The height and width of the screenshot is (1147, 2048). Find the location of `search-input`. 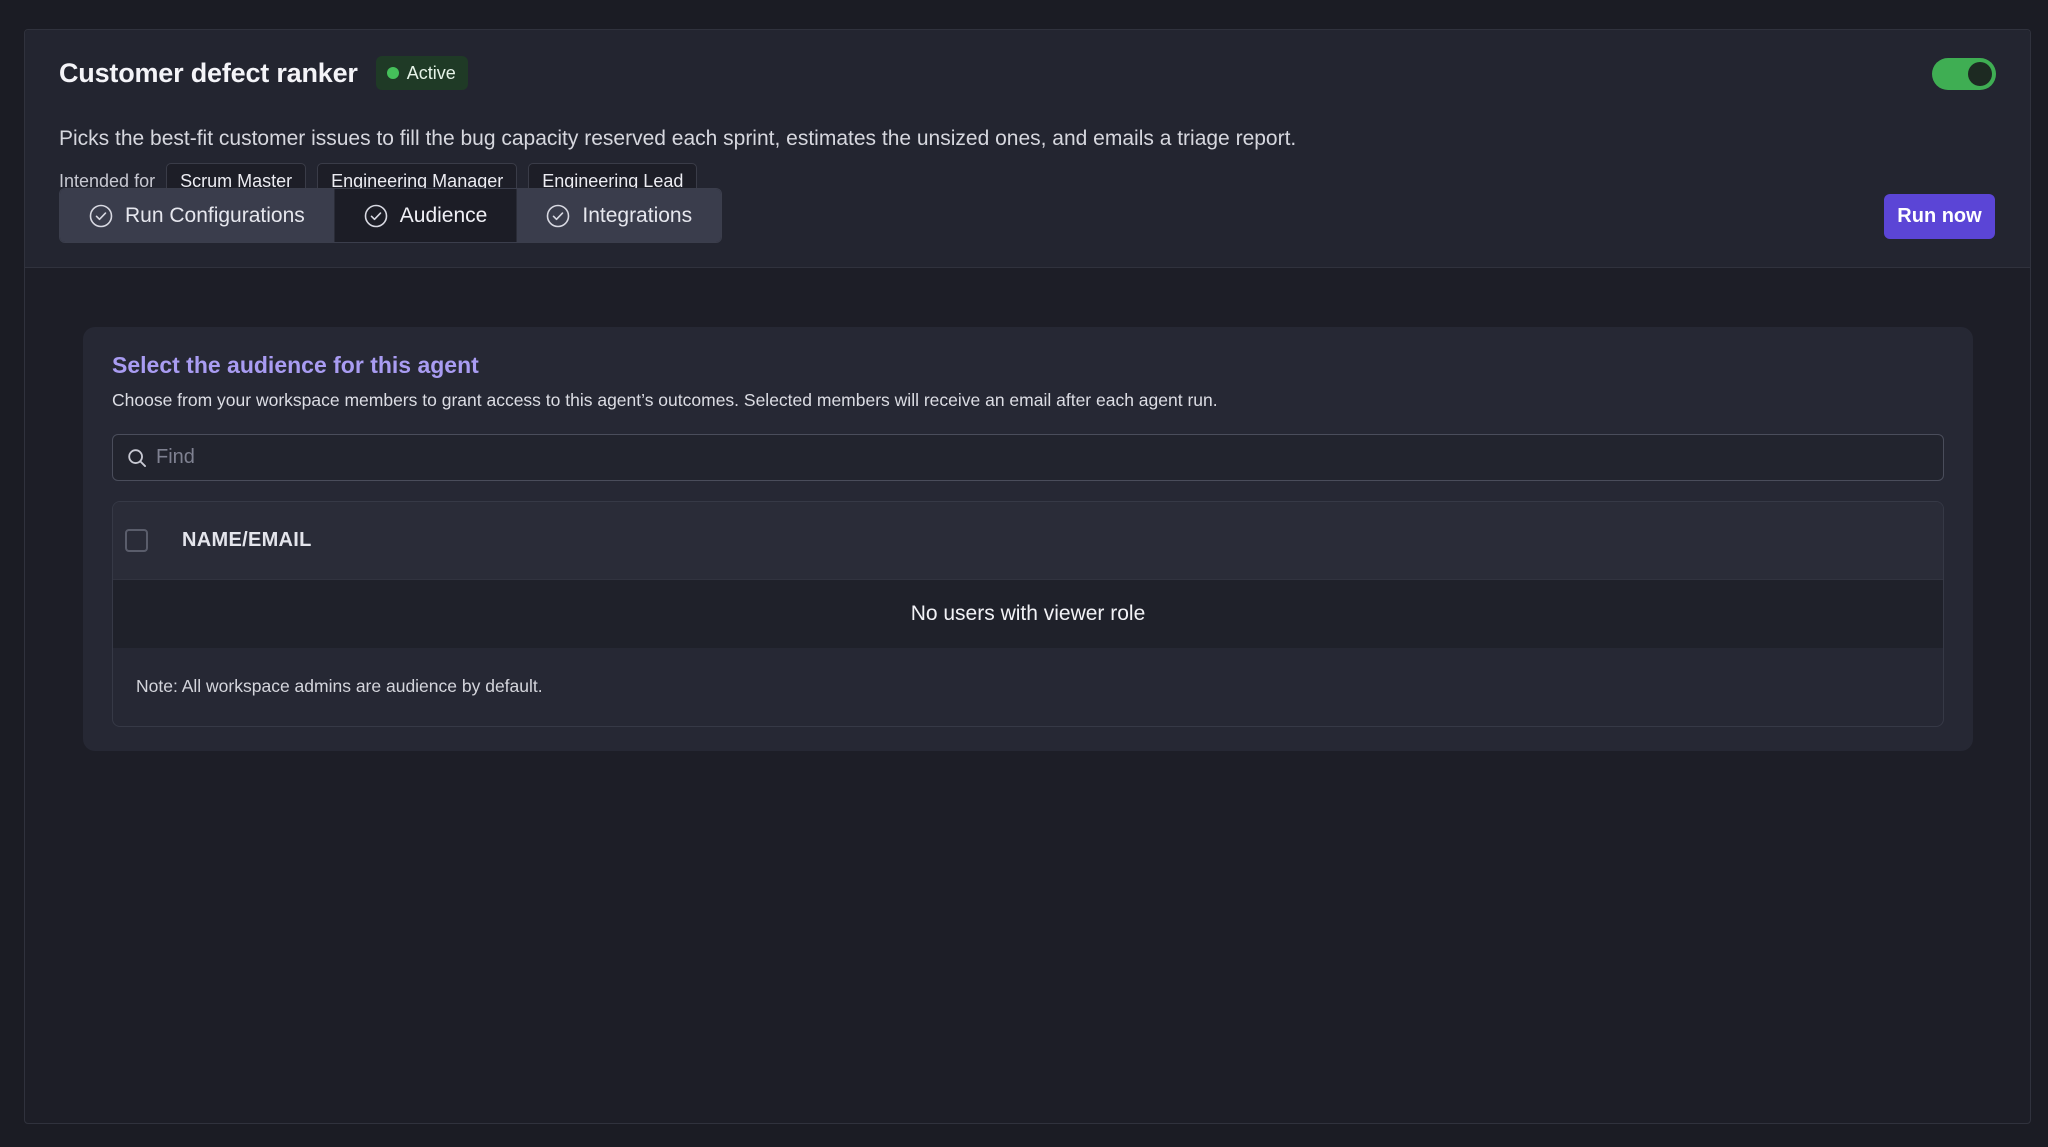

search-input is located at coordinates (1049, 457).